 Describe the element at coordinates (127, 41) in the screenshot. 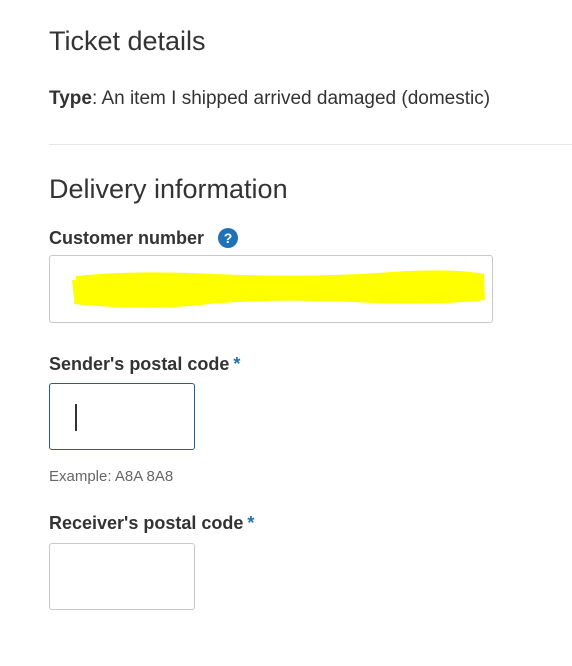

I see `ticket-details-heading: Ticket details` at that location.